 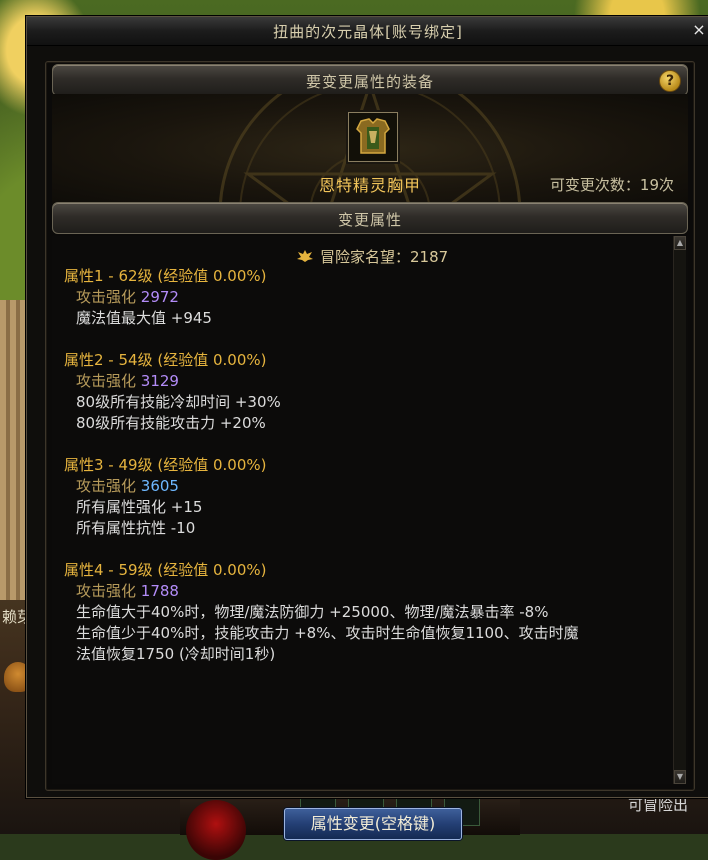 I want to click on attribute-heading: 属性1 - 62级 (经验值 0.00%), so click(x=165, y=276).